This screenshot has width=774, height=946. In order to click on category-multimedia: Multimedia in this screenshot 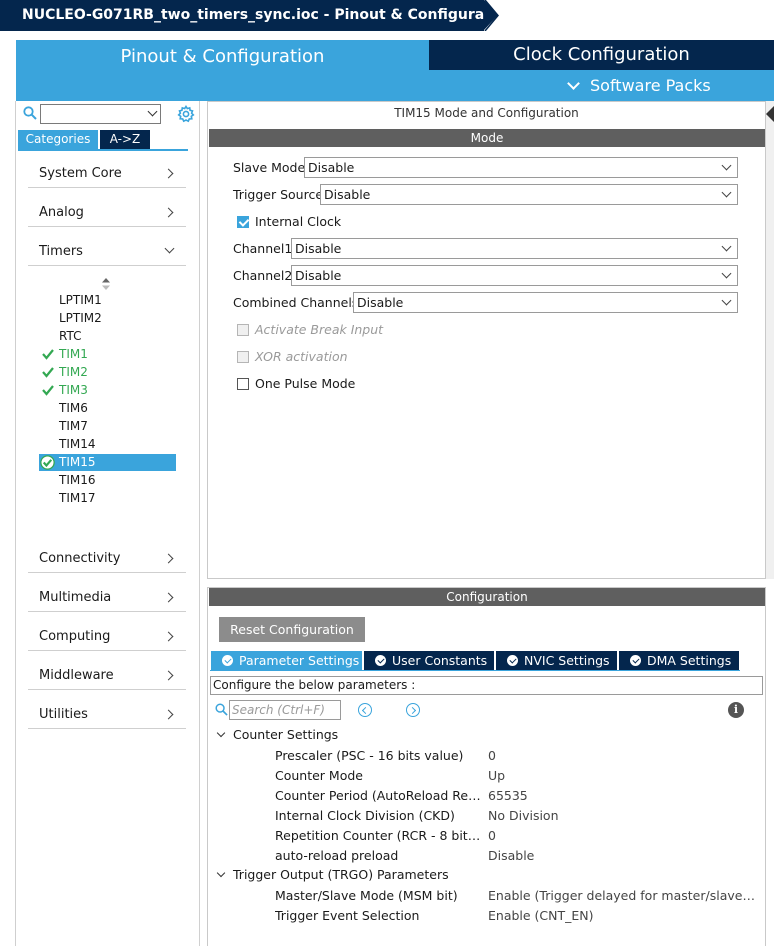, I will do `click(107, 598)`.